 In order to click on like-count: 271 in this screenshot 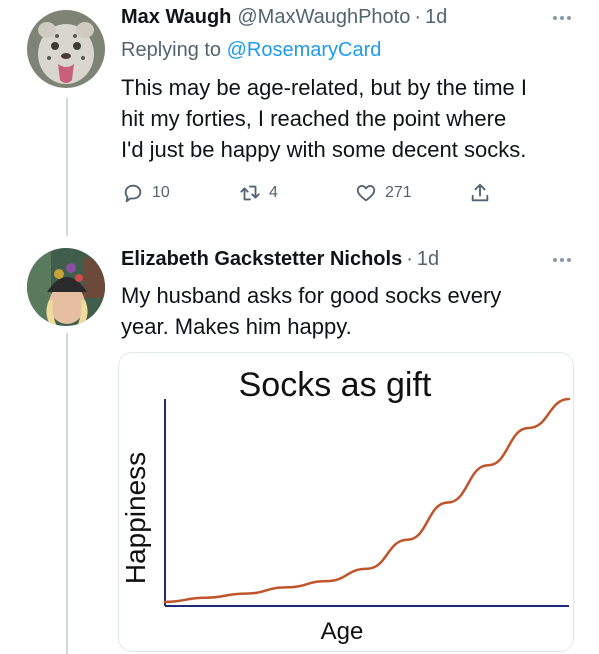, I will do `click(398, 192)`.